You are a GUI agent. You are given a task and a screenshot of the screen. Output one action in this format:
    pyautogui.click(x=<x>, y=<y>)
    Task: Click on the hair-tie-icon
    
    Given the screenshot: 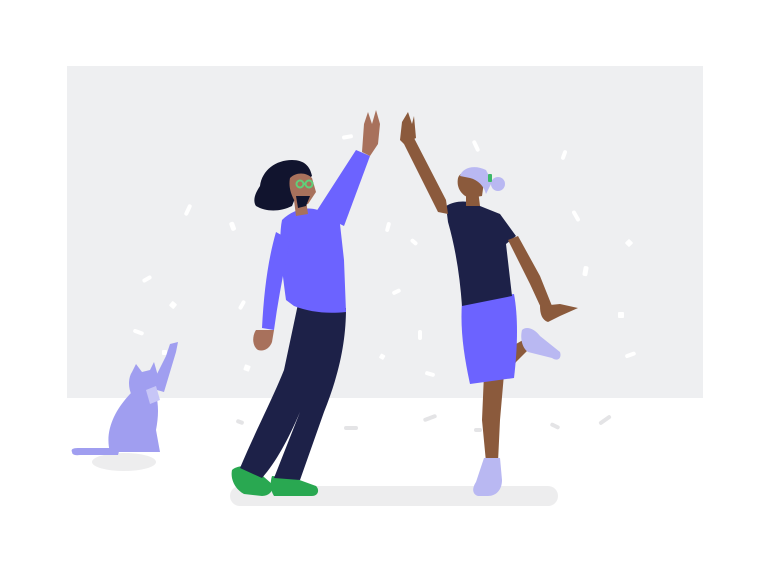 What is the action you would take?
    pyautogui.click(x=490, y=178)
    